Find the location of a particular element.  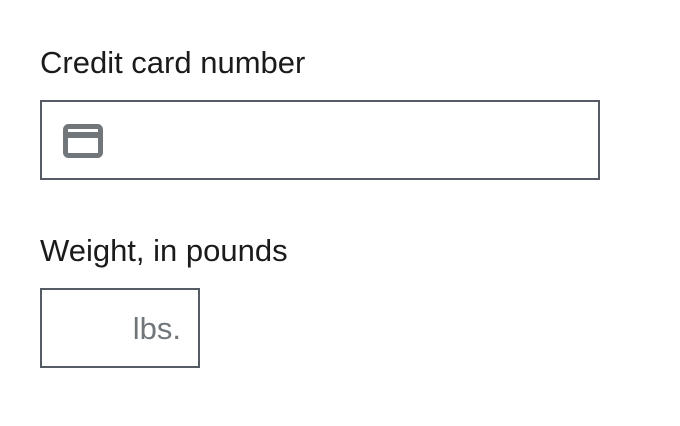

credit-card-label: Credit card number is located at coordinates (173, 62).